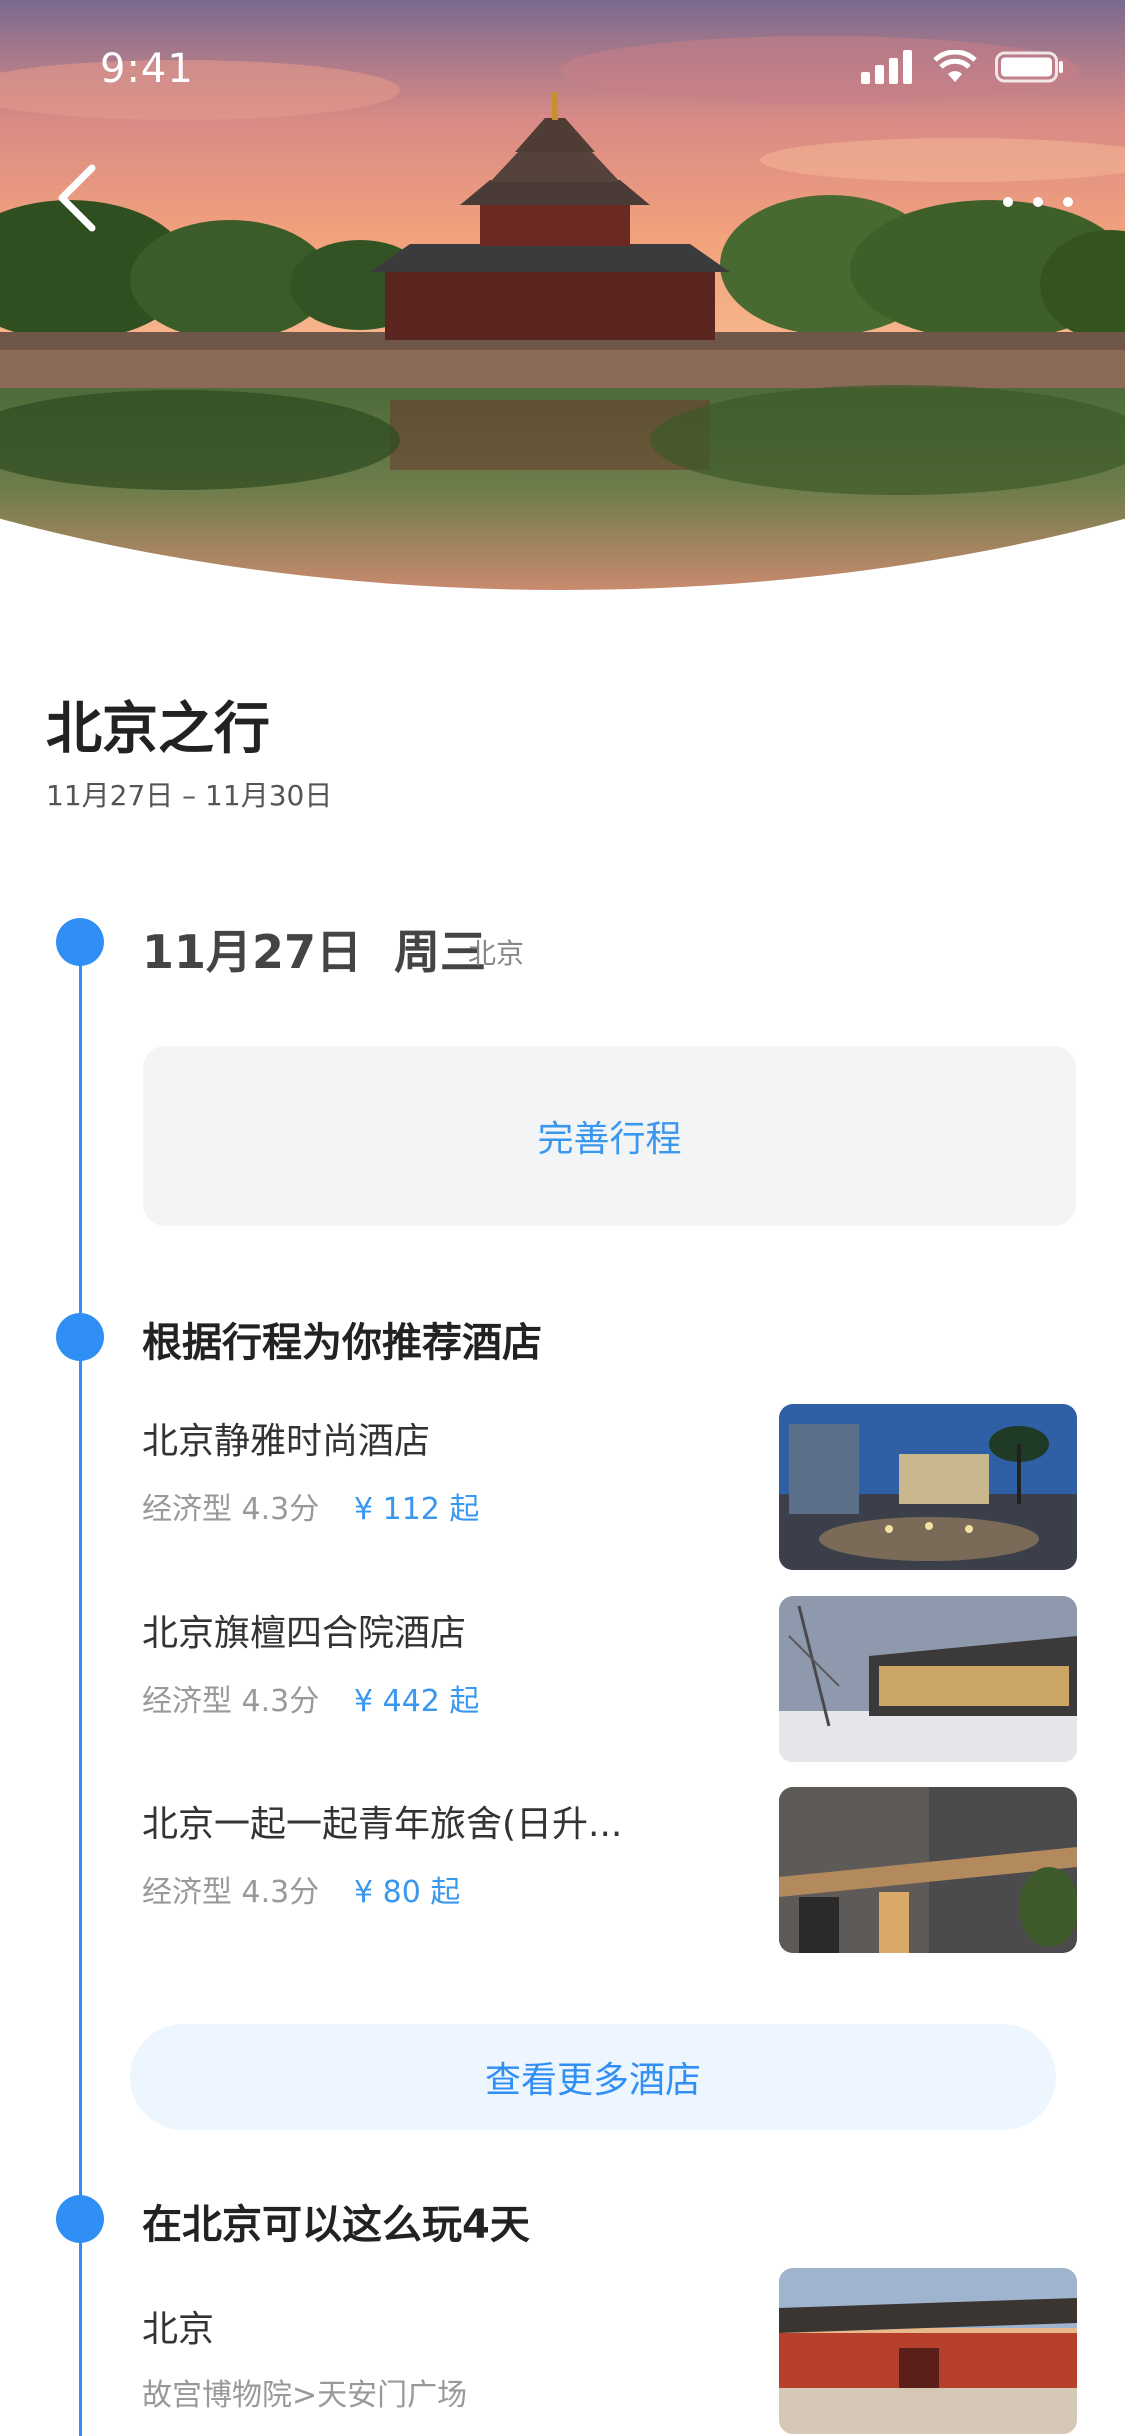  Describe the element at coordinates (592, 2080) in the screenshot. I see `more-hotels-label: 查看更多酒店` at that location.